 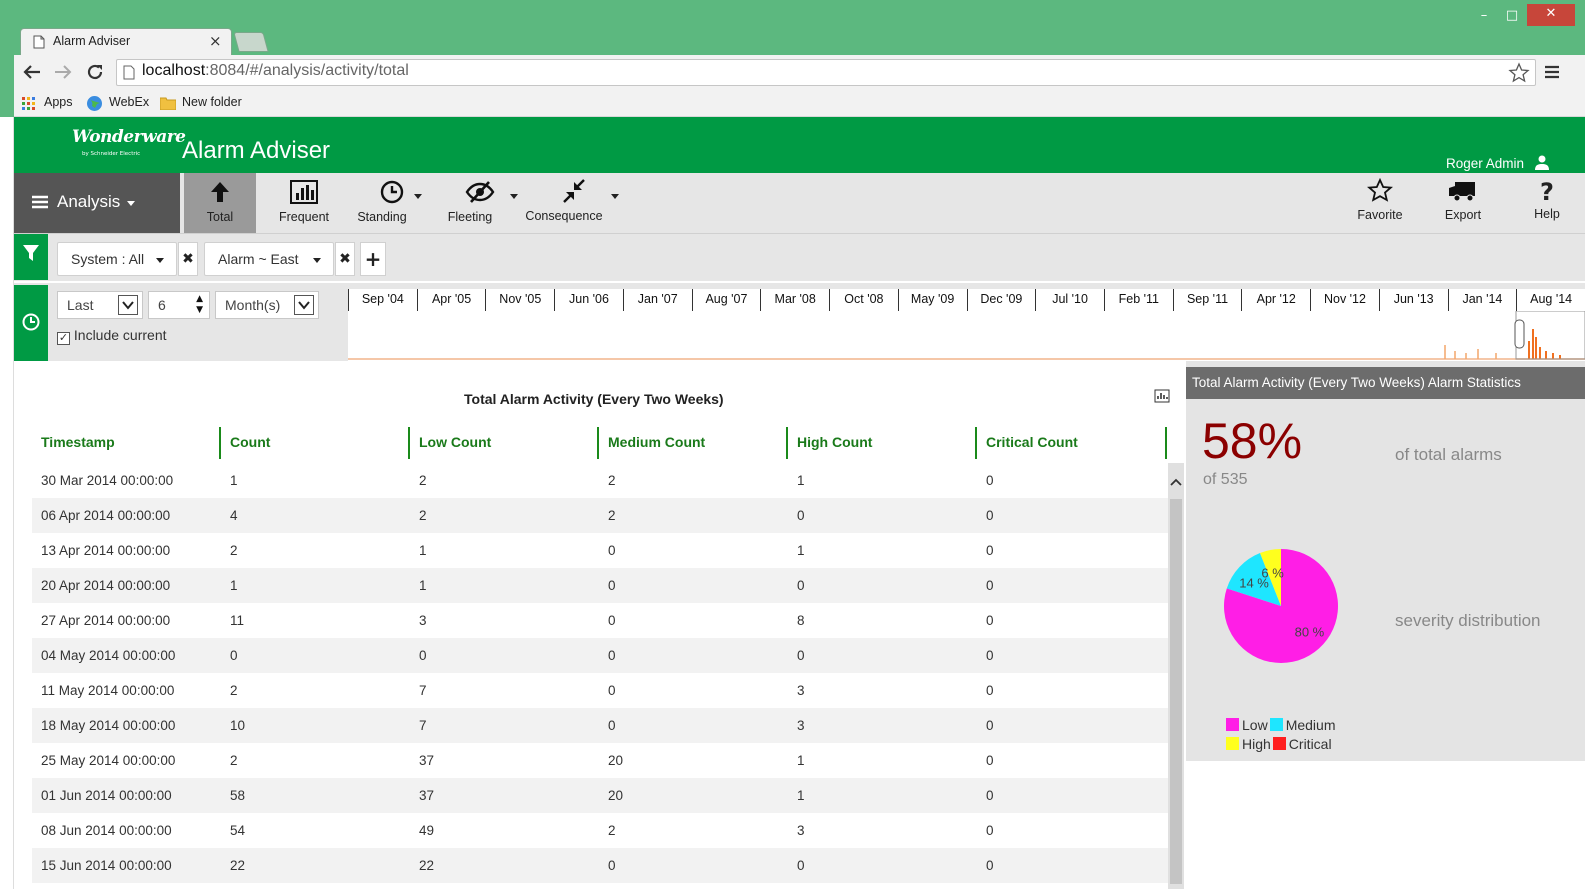 I want to click on table-row: 15 Jun 2014 00:00:00 22 22 0 0 0, so click(x=600, y=865).